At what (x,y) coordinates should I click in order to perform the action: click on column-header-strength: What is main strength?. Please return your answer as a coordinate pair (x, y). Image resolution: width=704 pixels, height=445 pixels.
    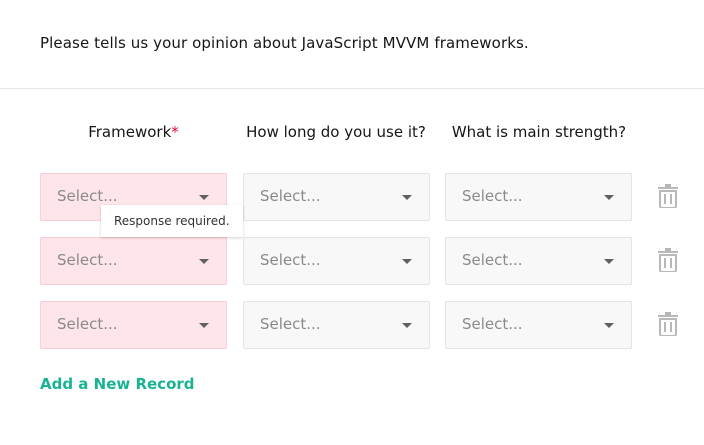
    Looking at the image, I should click on (539, 132).